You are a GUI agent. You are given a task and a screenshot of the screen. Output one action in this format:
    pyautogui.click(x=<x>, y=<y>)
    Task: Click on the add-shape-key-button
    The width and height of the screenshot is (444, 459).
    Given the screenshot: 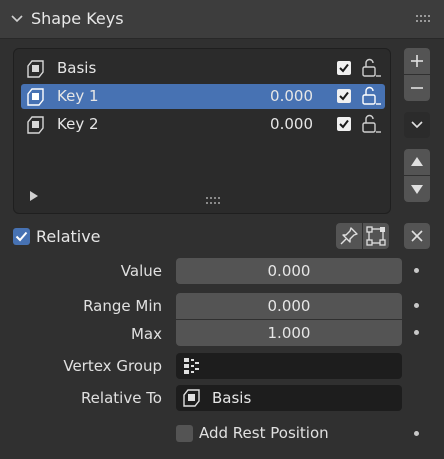 What is the action you would take?
    pyautogui.click(x=417, y=61)
    